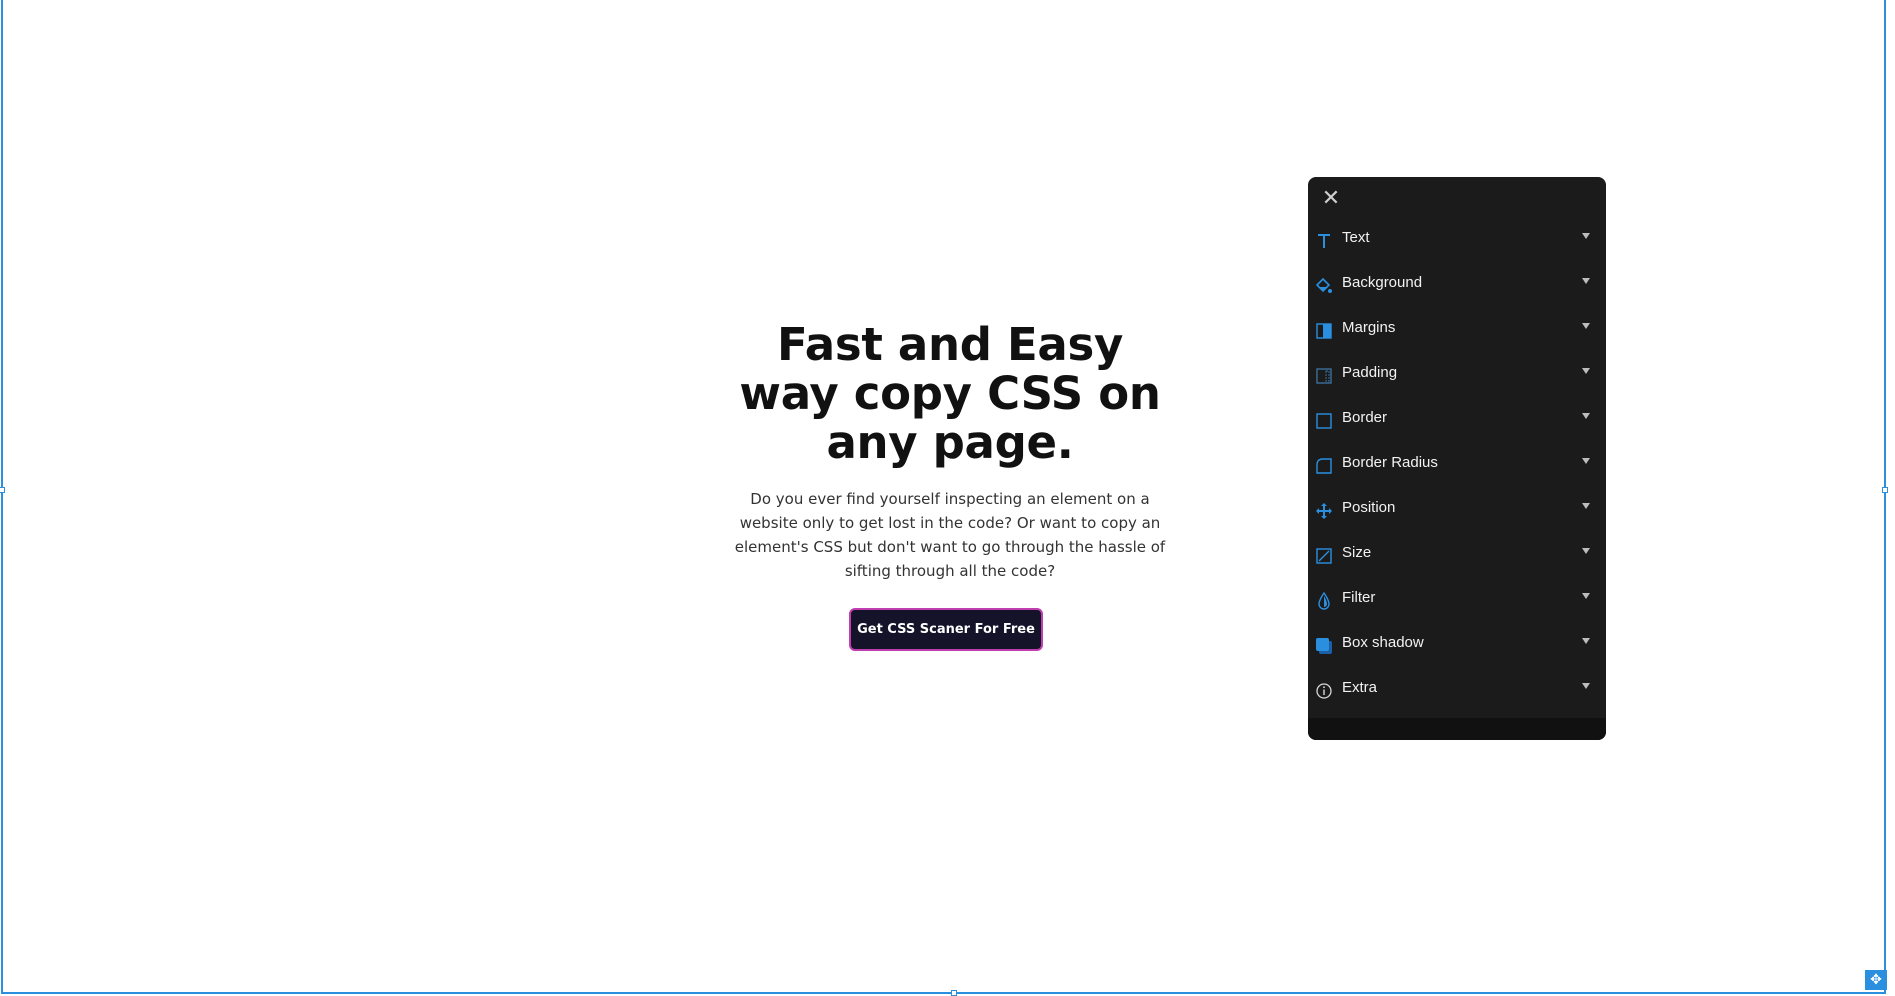  Describe the element at coordinates (1383, 642) in the screenshot. I see `section-label: Box shadow` at that location.